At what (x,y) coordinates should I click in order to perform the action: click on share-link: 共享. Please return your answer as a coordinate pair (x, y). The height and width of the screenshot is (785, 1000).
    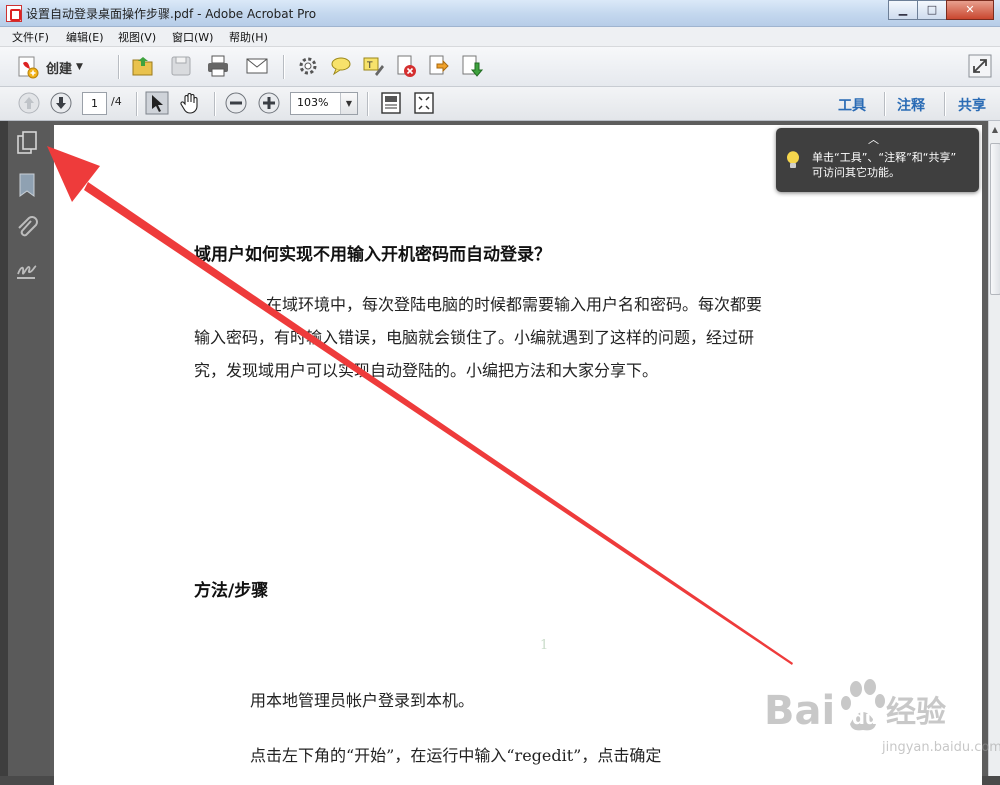
    Looking at the image, I should click on (972, 105).